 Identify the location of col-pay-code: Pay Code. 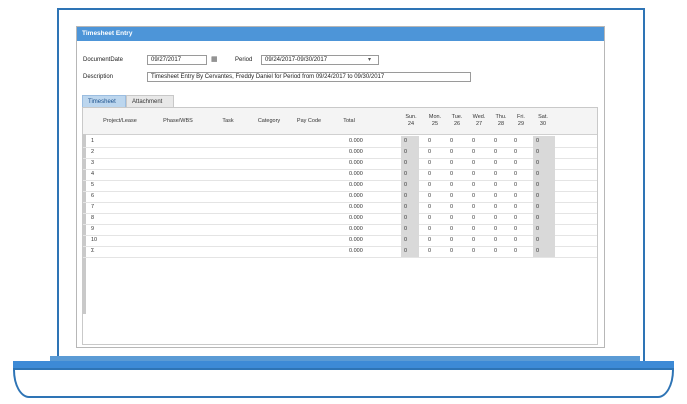
(309, 121).